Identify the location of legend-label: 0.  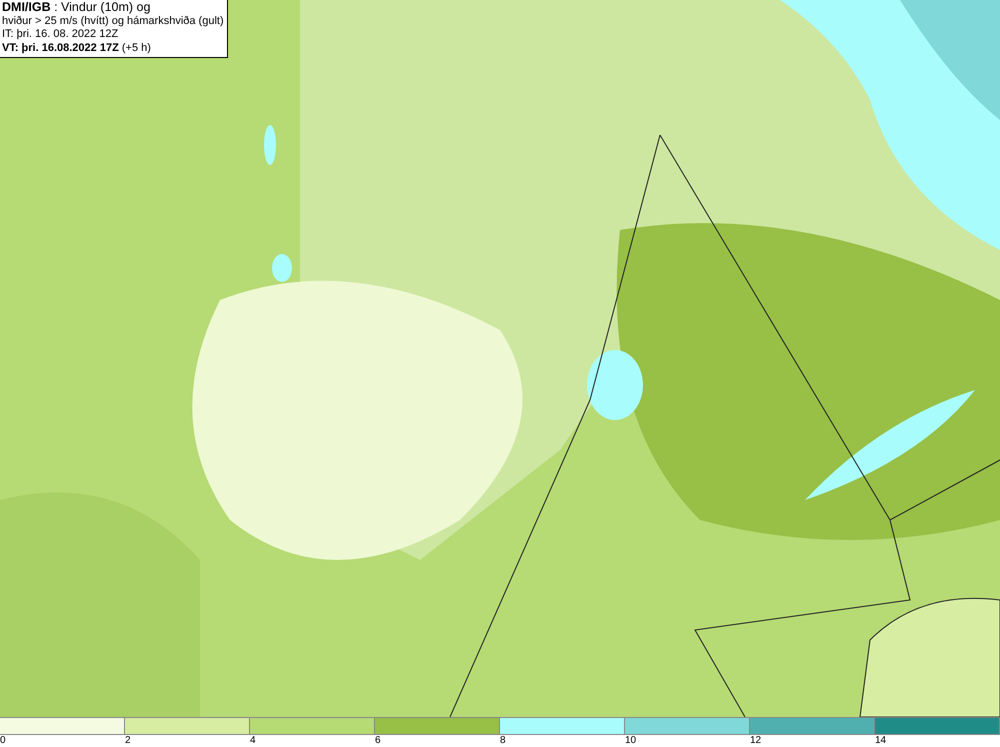
(3, 741).